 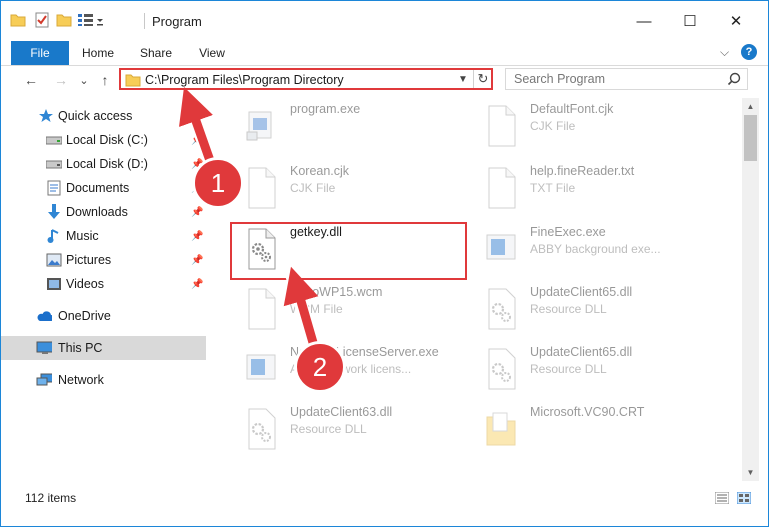 What do you see at coordinates (107, 164) in the screenshot?
I see `sidebar-item-label: Local Disk (D:)` at bounding box center [107, 164].